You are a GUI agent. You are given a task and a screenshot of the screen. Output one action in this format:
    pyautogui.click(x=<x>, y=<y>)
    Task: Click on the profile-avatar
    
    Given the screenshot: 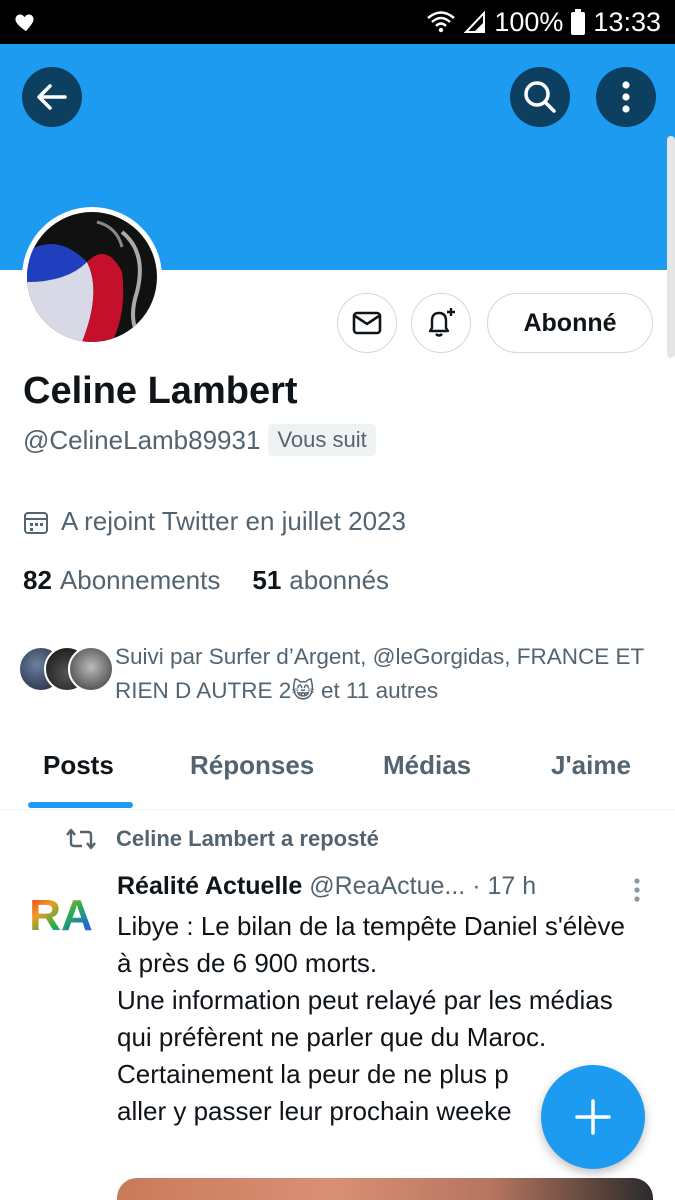 What is the action you would take?
    pyautogui.click(x=92, y=277)
    